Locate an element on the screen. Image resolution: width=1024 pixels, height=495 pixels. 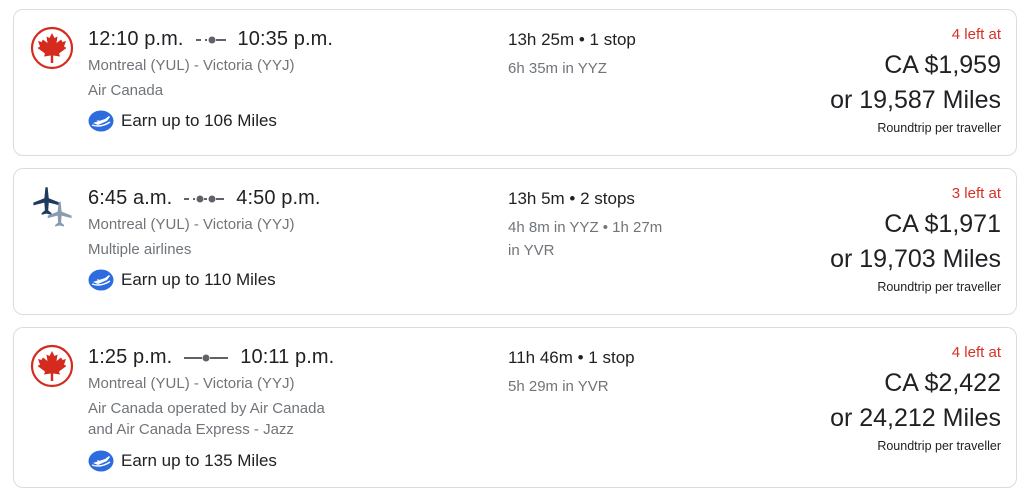
departure-time: 1:25 p.m. is located at coordinates (130, 357).